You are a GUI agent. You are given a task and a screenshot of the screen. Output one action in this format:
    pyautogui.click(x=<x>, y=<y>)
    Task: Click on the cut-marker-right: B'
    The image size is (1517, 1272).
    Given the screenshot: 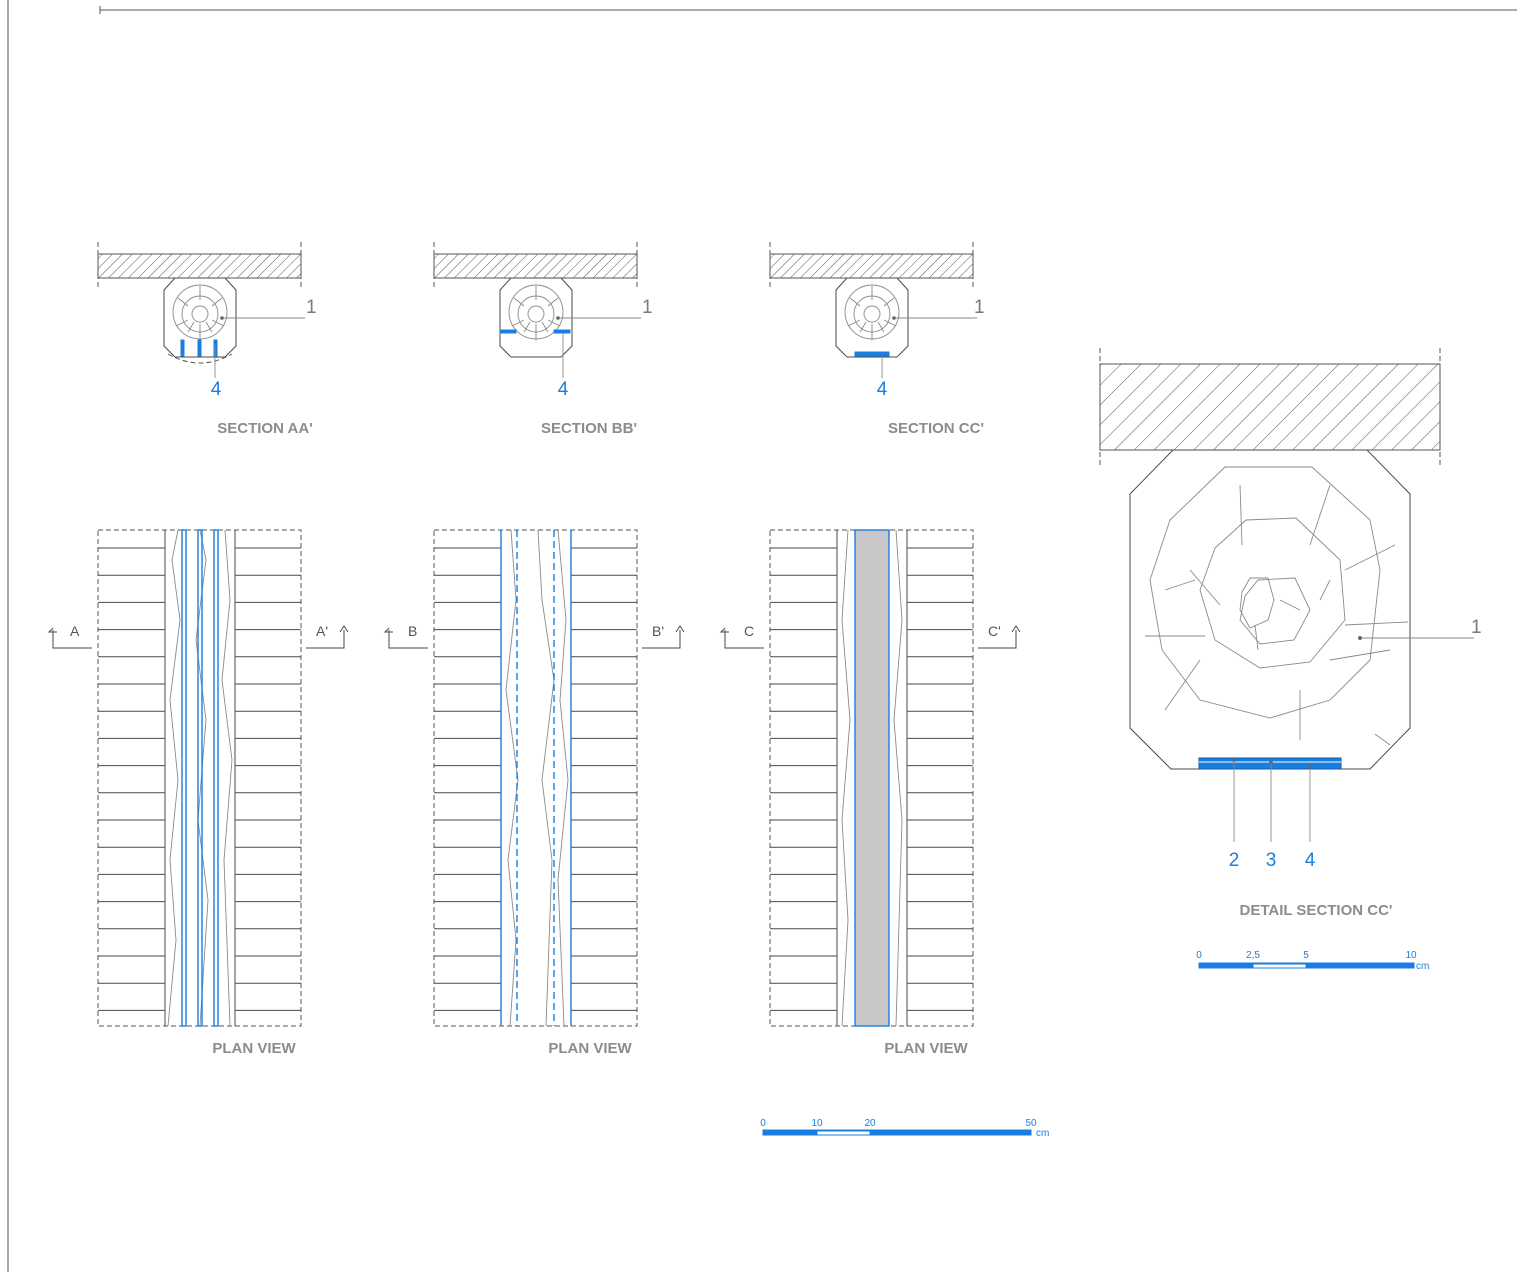 What is the action you would take?
    pyautogui.click(x=663, y=636)
    